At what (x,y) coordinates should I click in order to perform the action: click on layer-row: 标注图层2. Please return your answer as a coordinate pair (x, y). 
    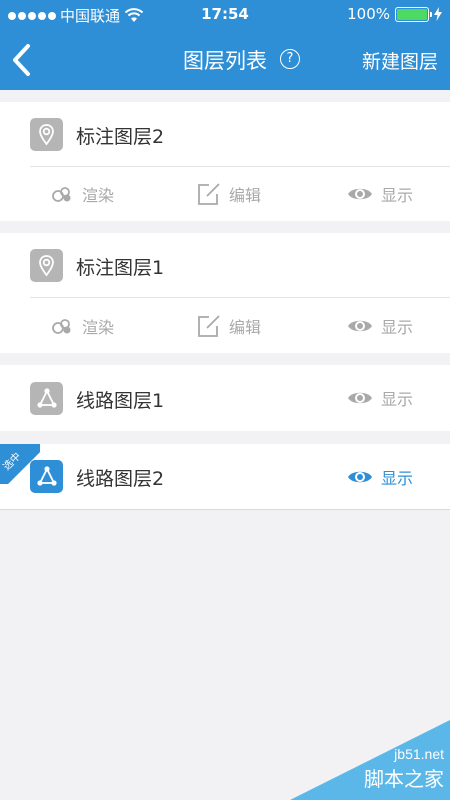
    Looking at the image, I should click on (225, 134).